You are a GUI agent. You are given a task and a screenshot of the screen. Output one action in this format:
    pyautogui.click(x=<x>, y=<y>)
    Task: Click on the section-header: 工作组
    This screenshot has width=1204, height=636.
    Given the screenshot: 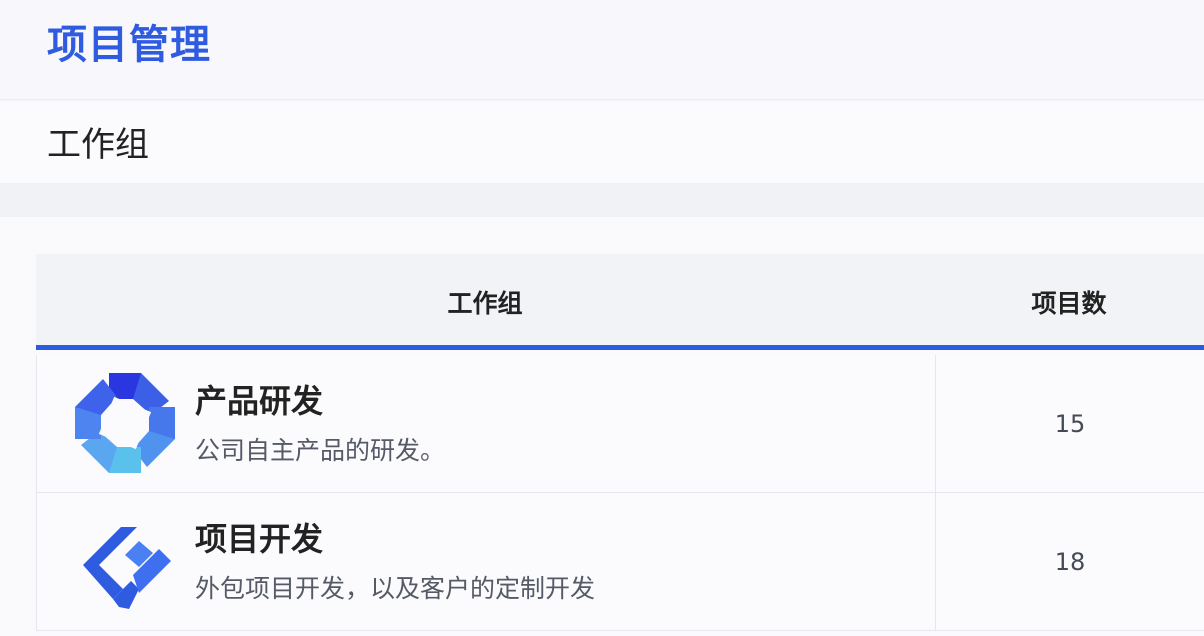 What is the action you would take?
    pyautogui.click(x=602, y=142)
    